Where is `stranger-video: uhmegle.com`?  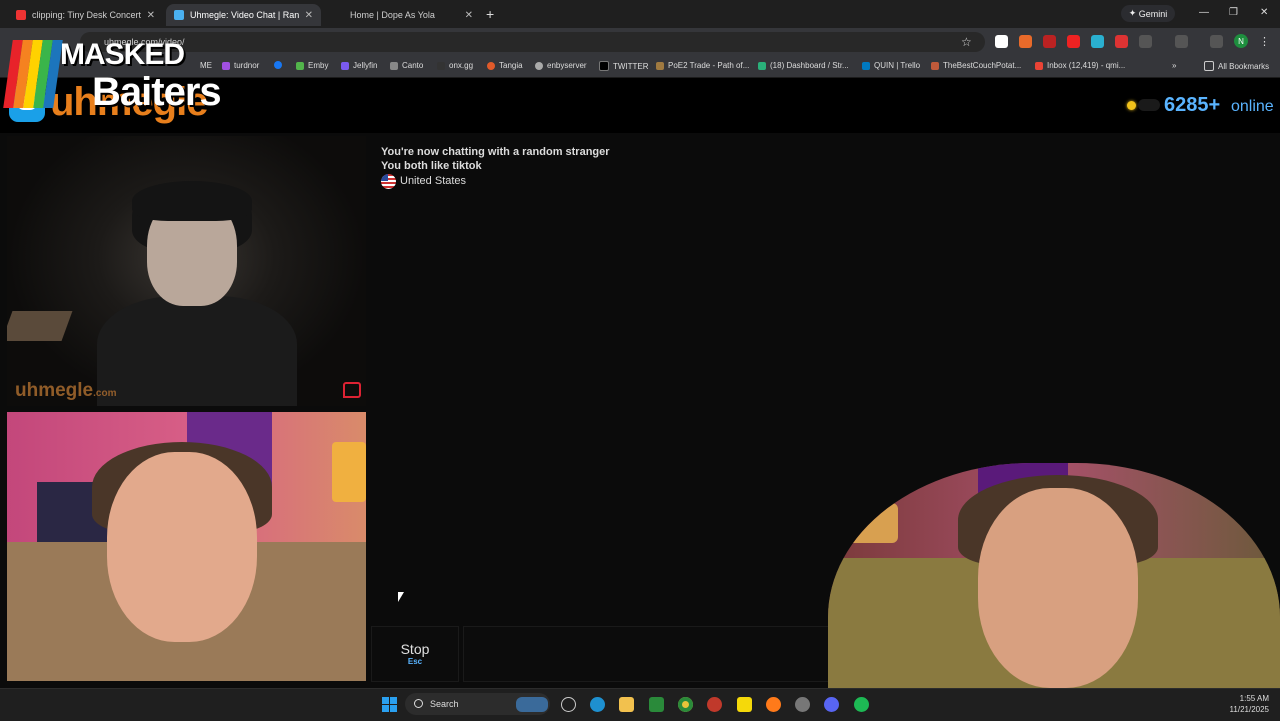 stranger-video: uhmegle.com is located at coordinates (186, 271).